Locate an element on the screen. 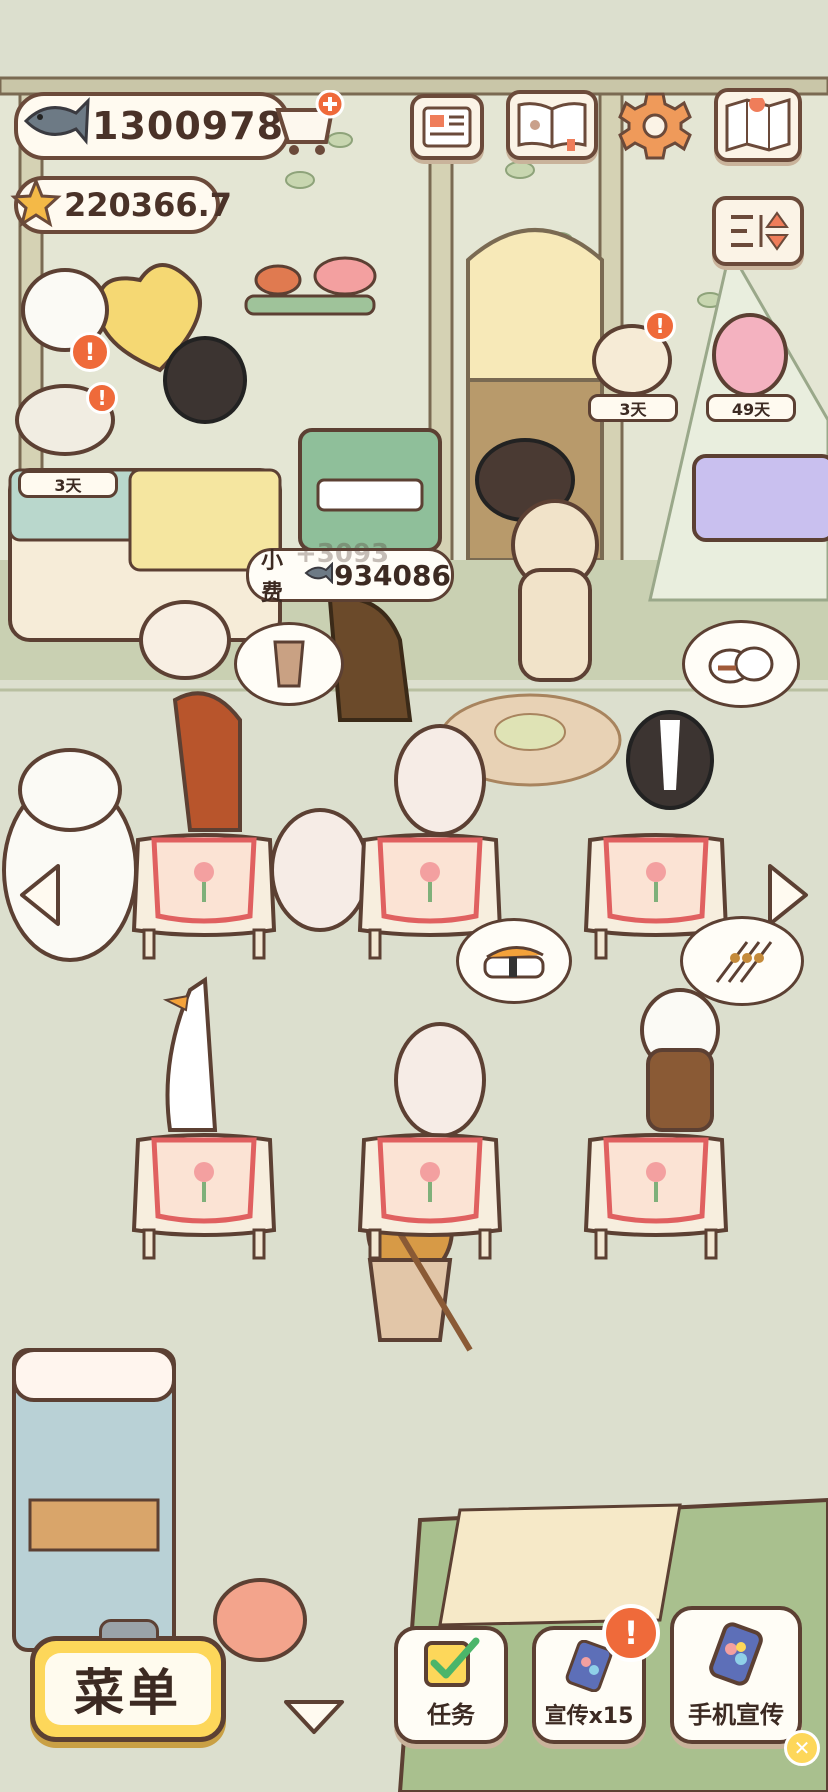 The width and height of the screenshot is (828, 1792). menu-label: 菜单 is located at coordinates (128, 1693).